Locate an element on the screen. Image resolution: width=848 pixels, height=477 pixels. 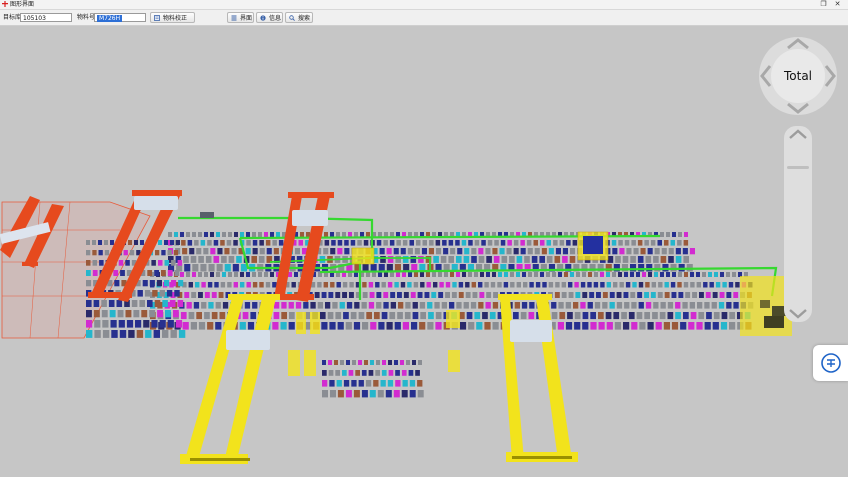
camera-nav-pad: Total is located at coordinates (798, 76).